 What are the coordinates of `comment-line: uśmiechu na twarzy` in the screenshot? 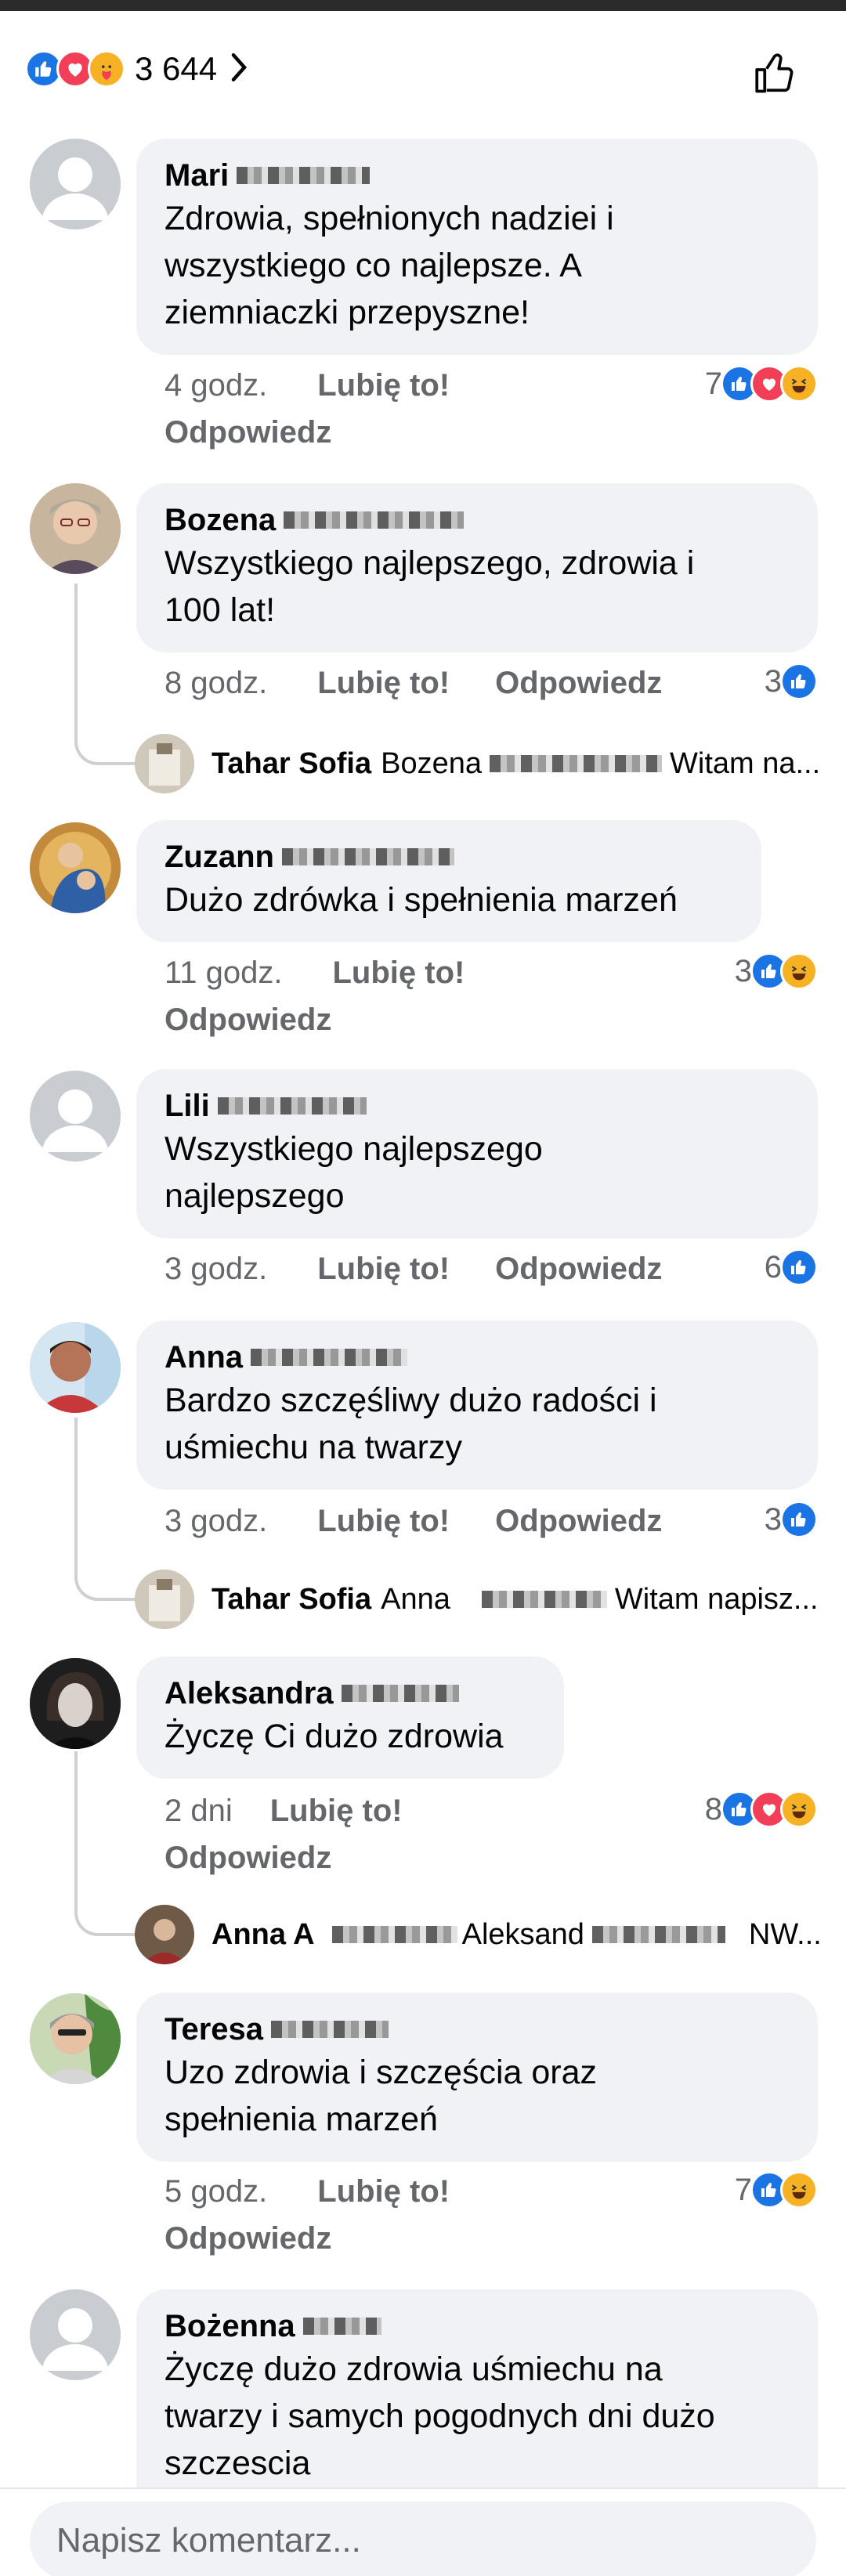 It's located at (313, 1447).